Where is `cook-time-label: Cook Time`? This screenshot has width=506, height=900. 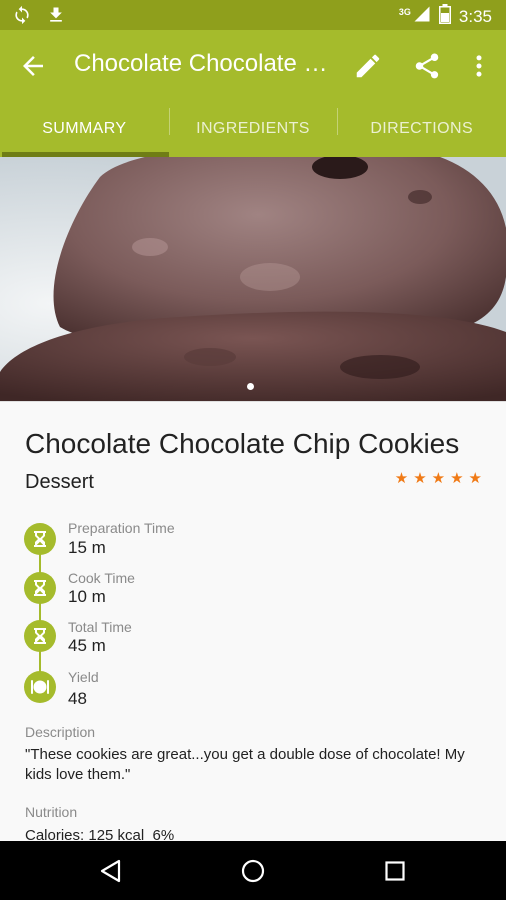
cook-time-label: Cook Time is located at coordinates (101, 578).